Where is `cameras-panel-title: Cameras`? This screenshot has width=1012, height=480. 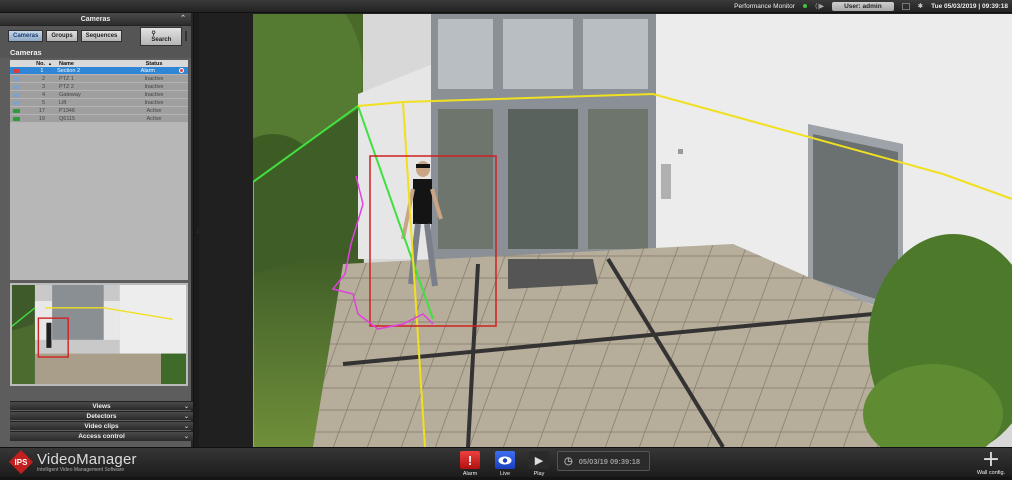 cameras-panel-title: Cameras is located at coordinates (95, 19).